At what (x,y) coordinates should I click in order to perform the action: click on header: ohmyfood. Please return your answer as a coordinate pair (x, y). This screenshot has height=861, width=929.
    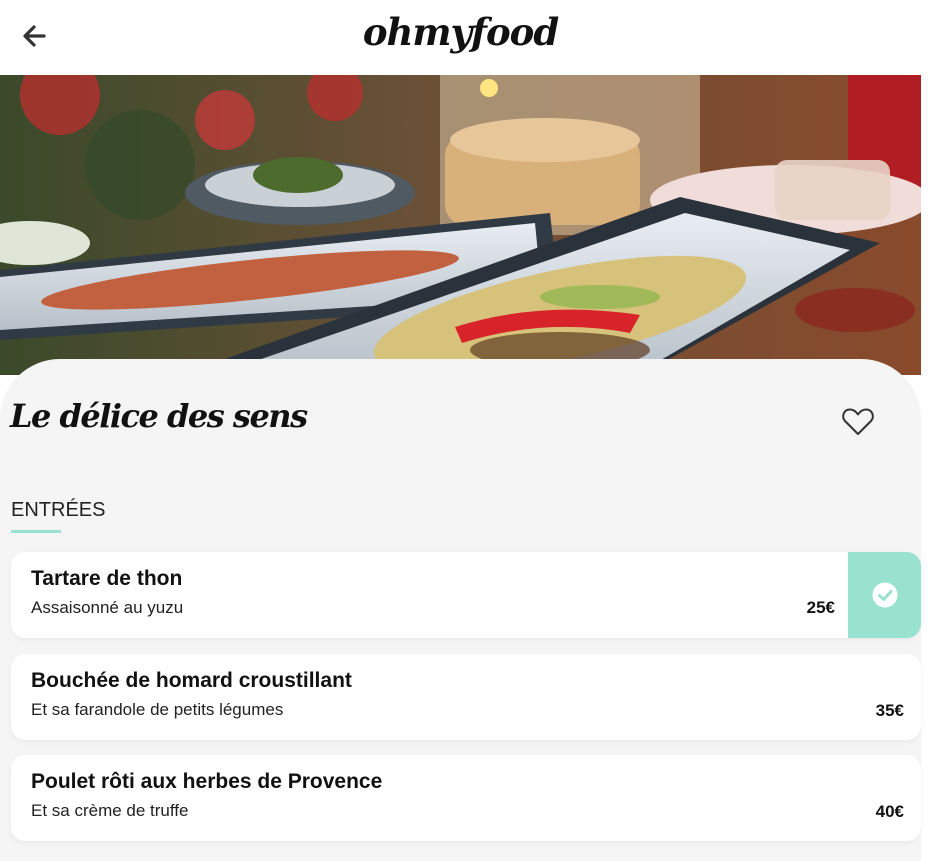
    Looking at the image, I should click on (460, 37).